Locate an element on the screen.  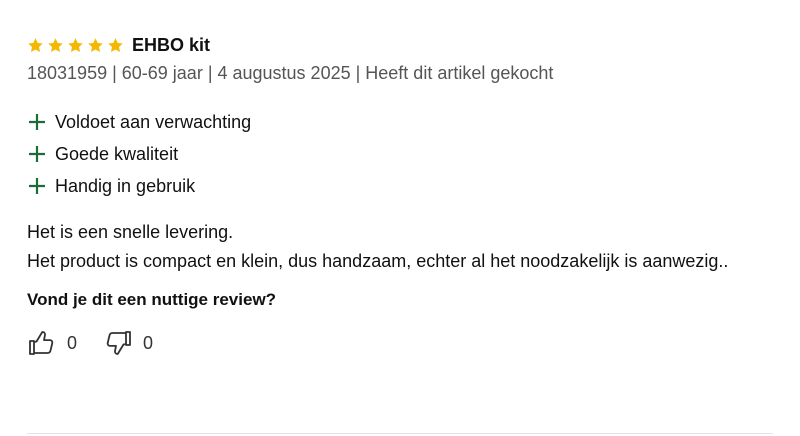
thumbs-down-button: 0 is located at coordinates (128, 343).